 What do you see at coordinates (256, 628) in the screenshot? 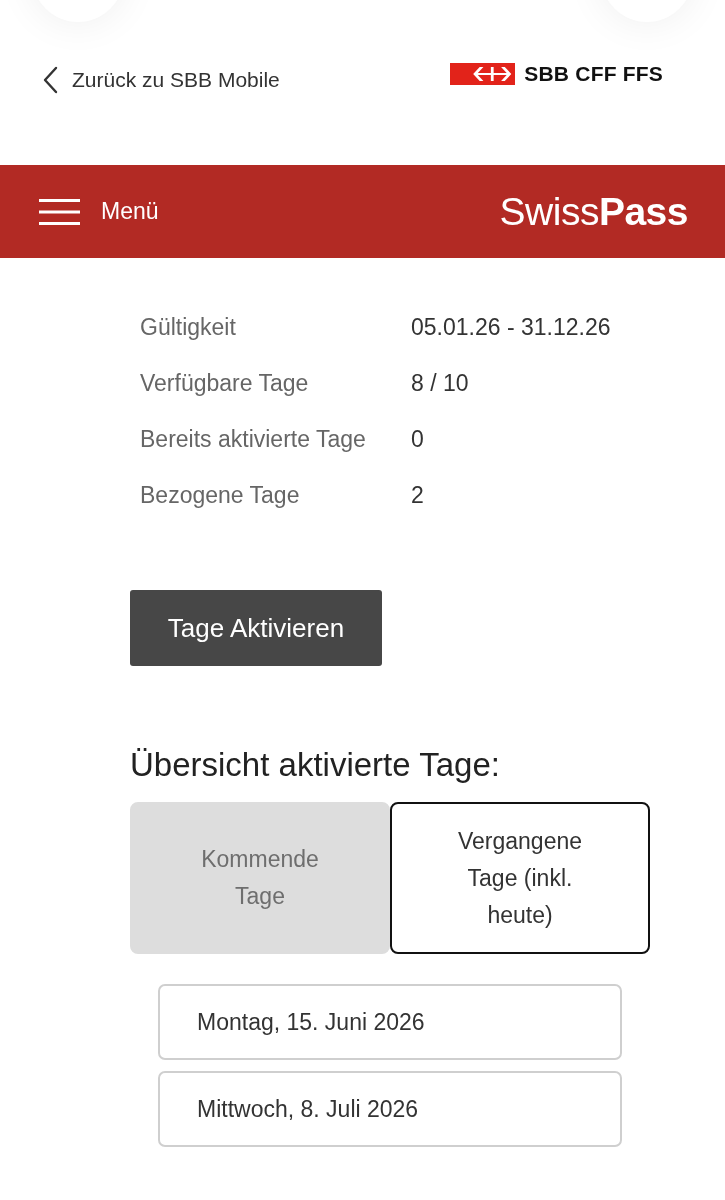
I see `activate-days-button: Tage Aktivieren` at bounding box center [256, 628].